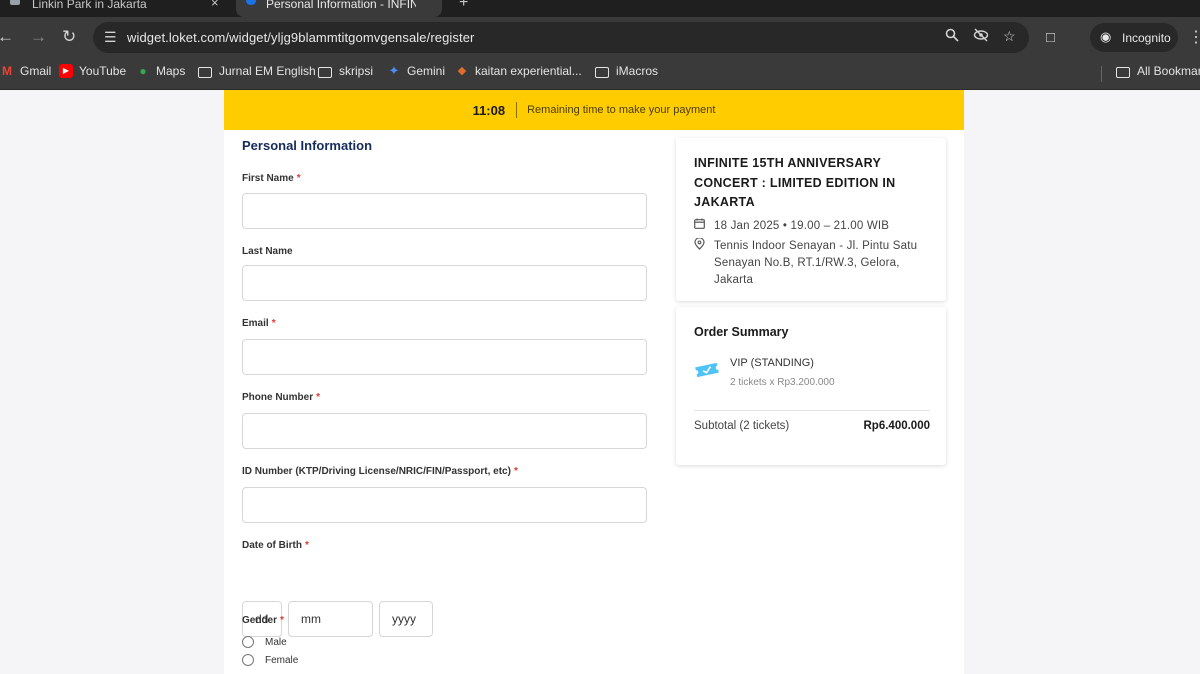  I want to click on subtotal-label: Subtotal (2 tickets), so click(742, 426).